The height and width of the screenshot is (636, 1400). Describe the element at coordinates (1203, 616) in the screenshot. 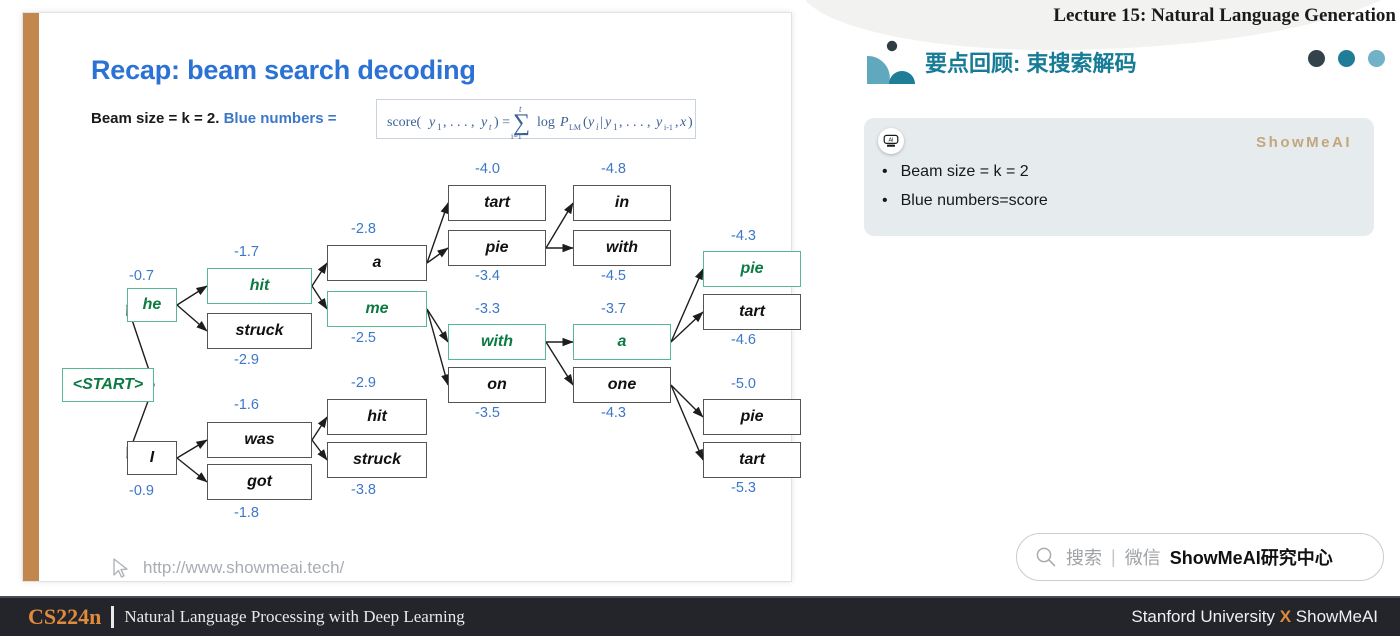

I see `affiliation-left: Stanford University` at that location.